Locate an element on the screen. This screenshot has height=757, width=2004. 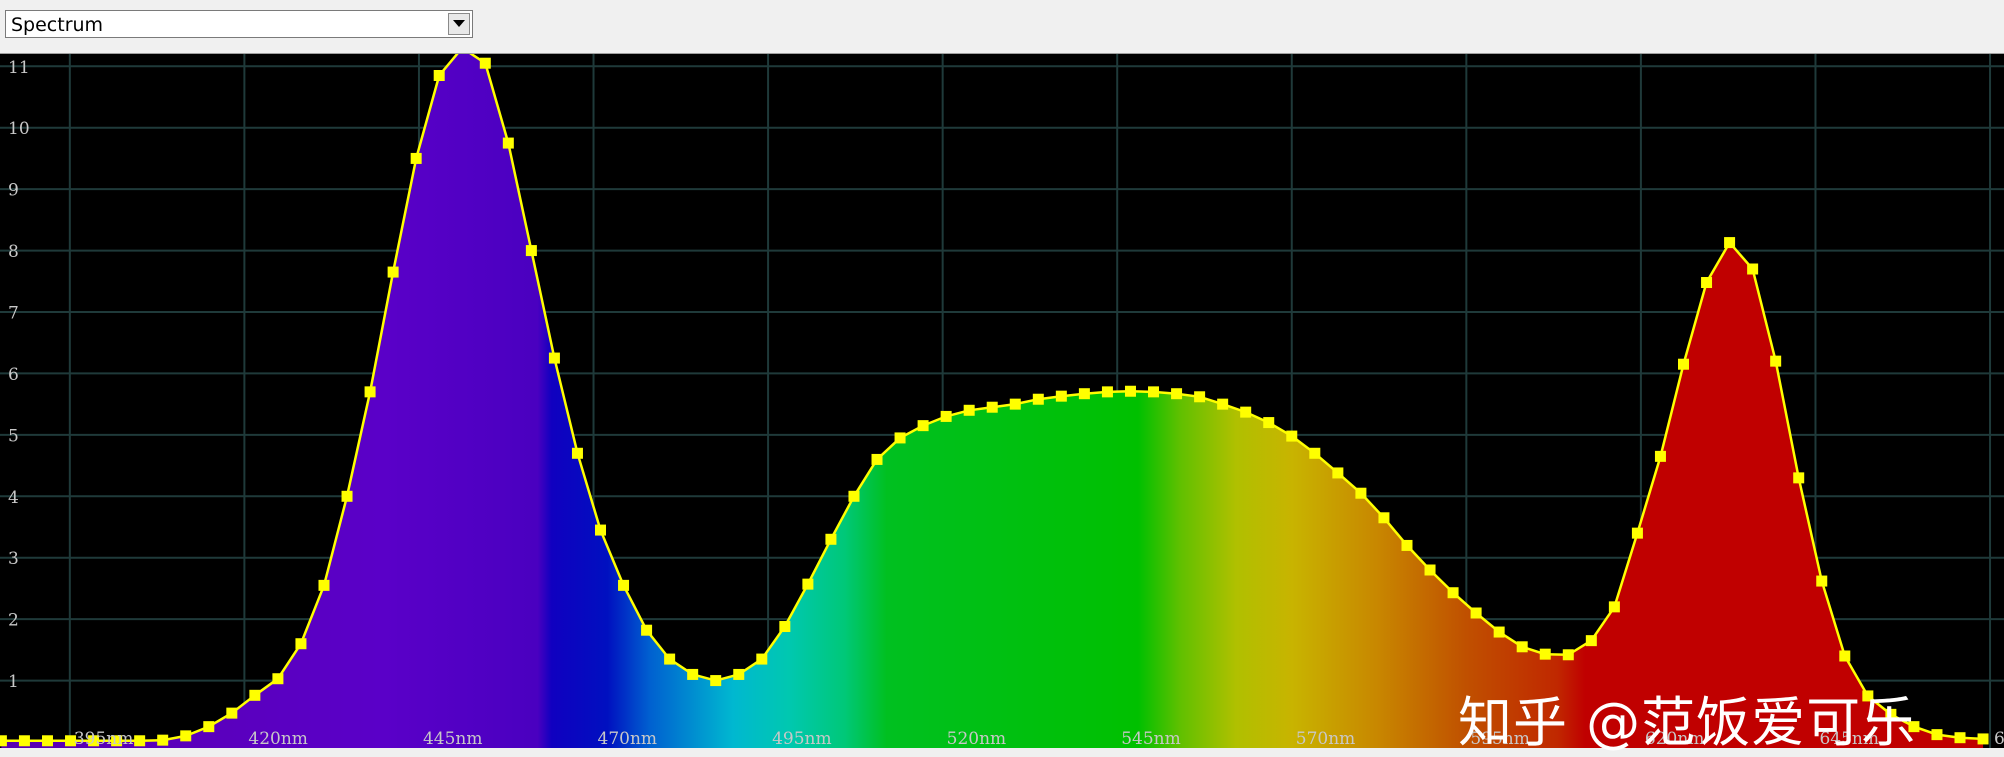
y-tick-label: 5 is located at coordinates (13, 436).